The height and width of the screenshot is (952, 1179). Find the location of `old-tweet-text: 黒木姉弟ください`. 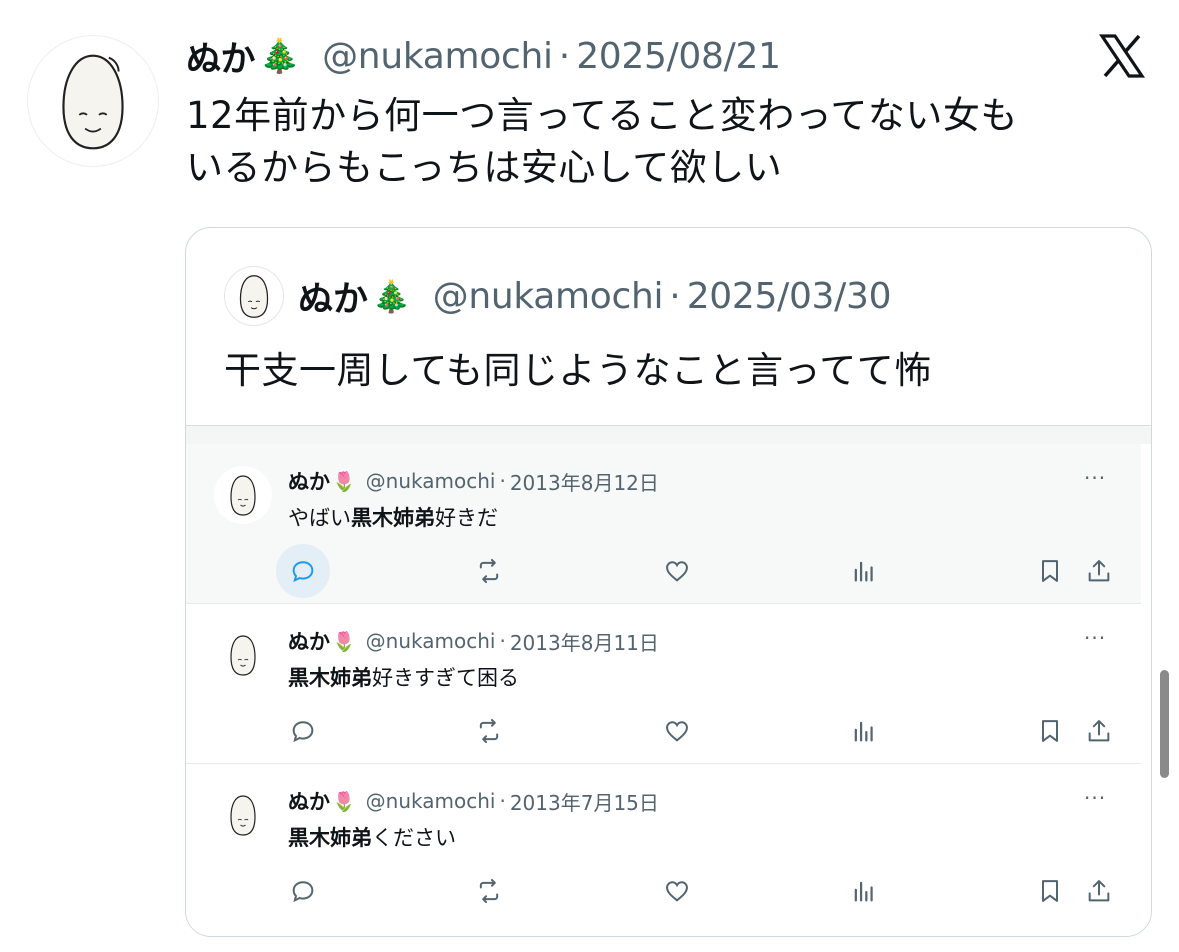

old-tweet-text: 黒木姉弟ください is located at coordinates (372, 837).